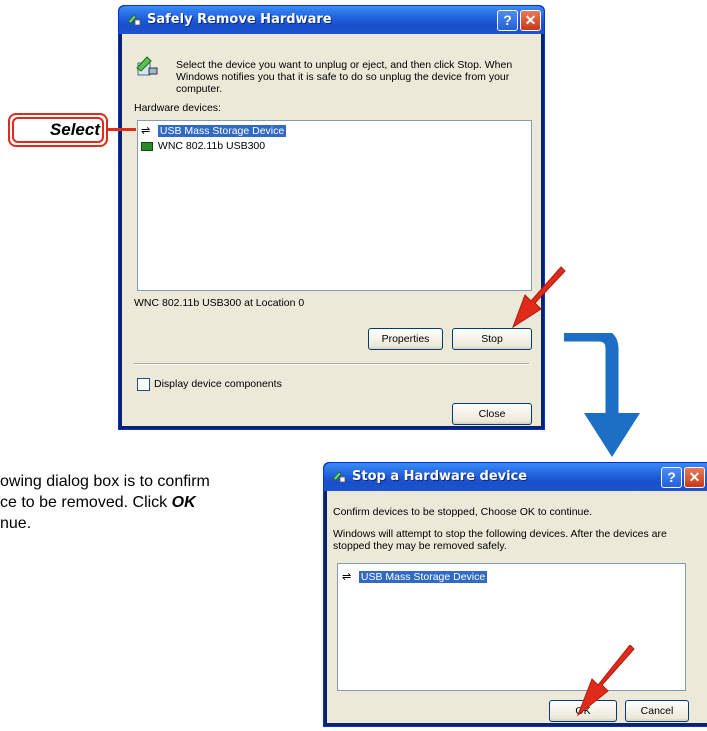 The height and width of the screenshot is (731, 707). What do you see at coordinates (105, 481) in the screenshot?
I see `instruction-line-1: owing dialog box is to confirm` at bounding box center [105, 481].